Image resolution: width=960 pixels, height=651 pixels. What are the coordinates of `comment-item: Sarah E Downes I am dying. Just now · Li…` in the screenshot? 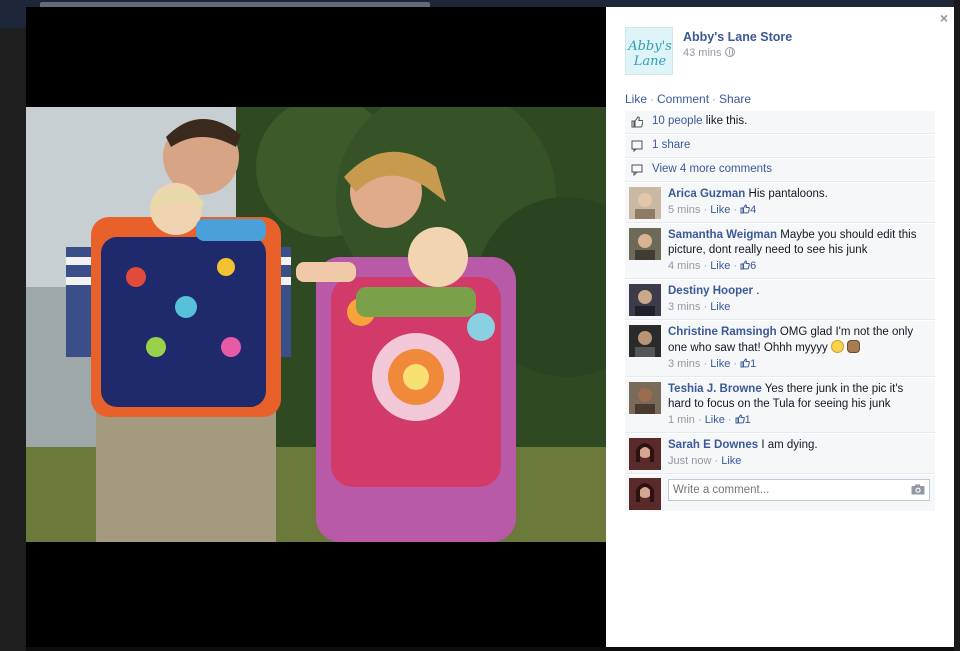 It's located at (780, 454).